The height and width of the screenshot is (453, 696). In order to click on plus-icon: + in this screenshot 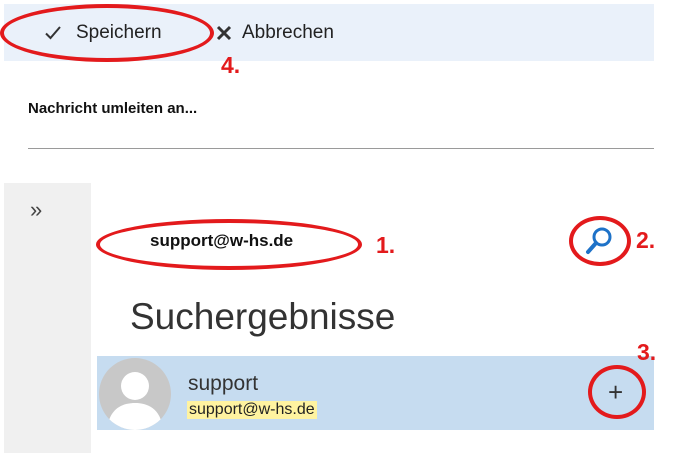, I will do `click(616, 392)`.